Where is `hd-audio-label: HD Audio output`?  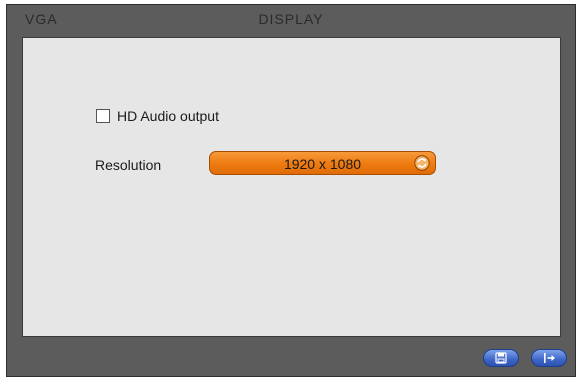 hd-audio-label: HD Audio output is located at coordinates (168, 116).